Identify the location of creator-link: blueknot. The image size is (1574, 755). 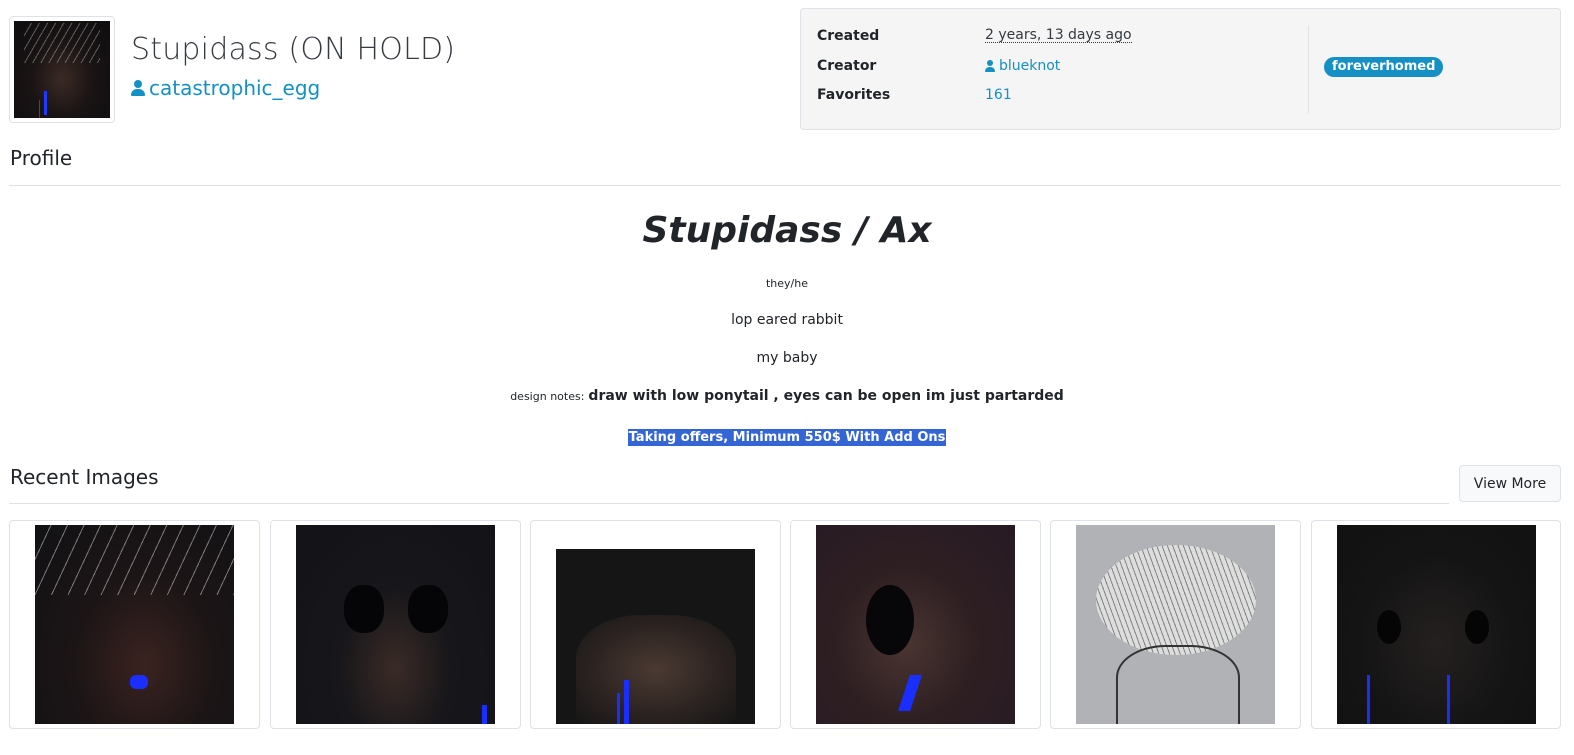
(1022, 66).